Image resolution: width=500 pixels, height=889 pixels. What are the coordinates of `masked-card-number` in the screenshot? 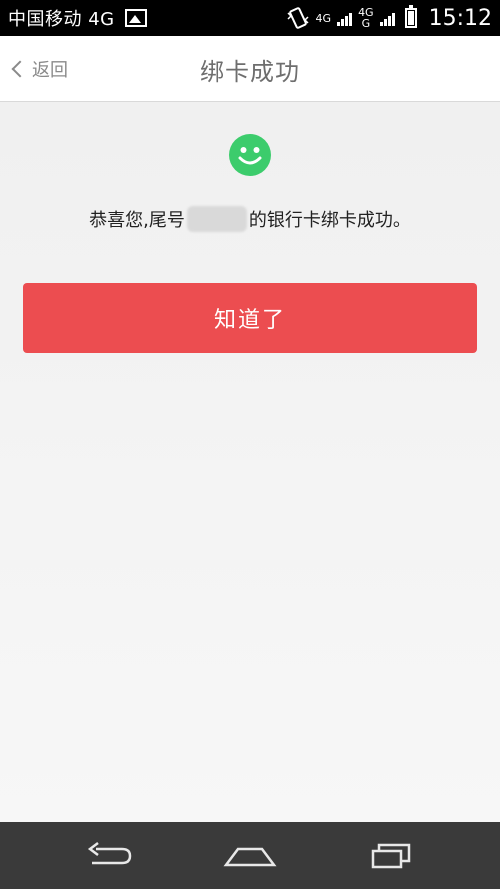 It's located at (216, 219).